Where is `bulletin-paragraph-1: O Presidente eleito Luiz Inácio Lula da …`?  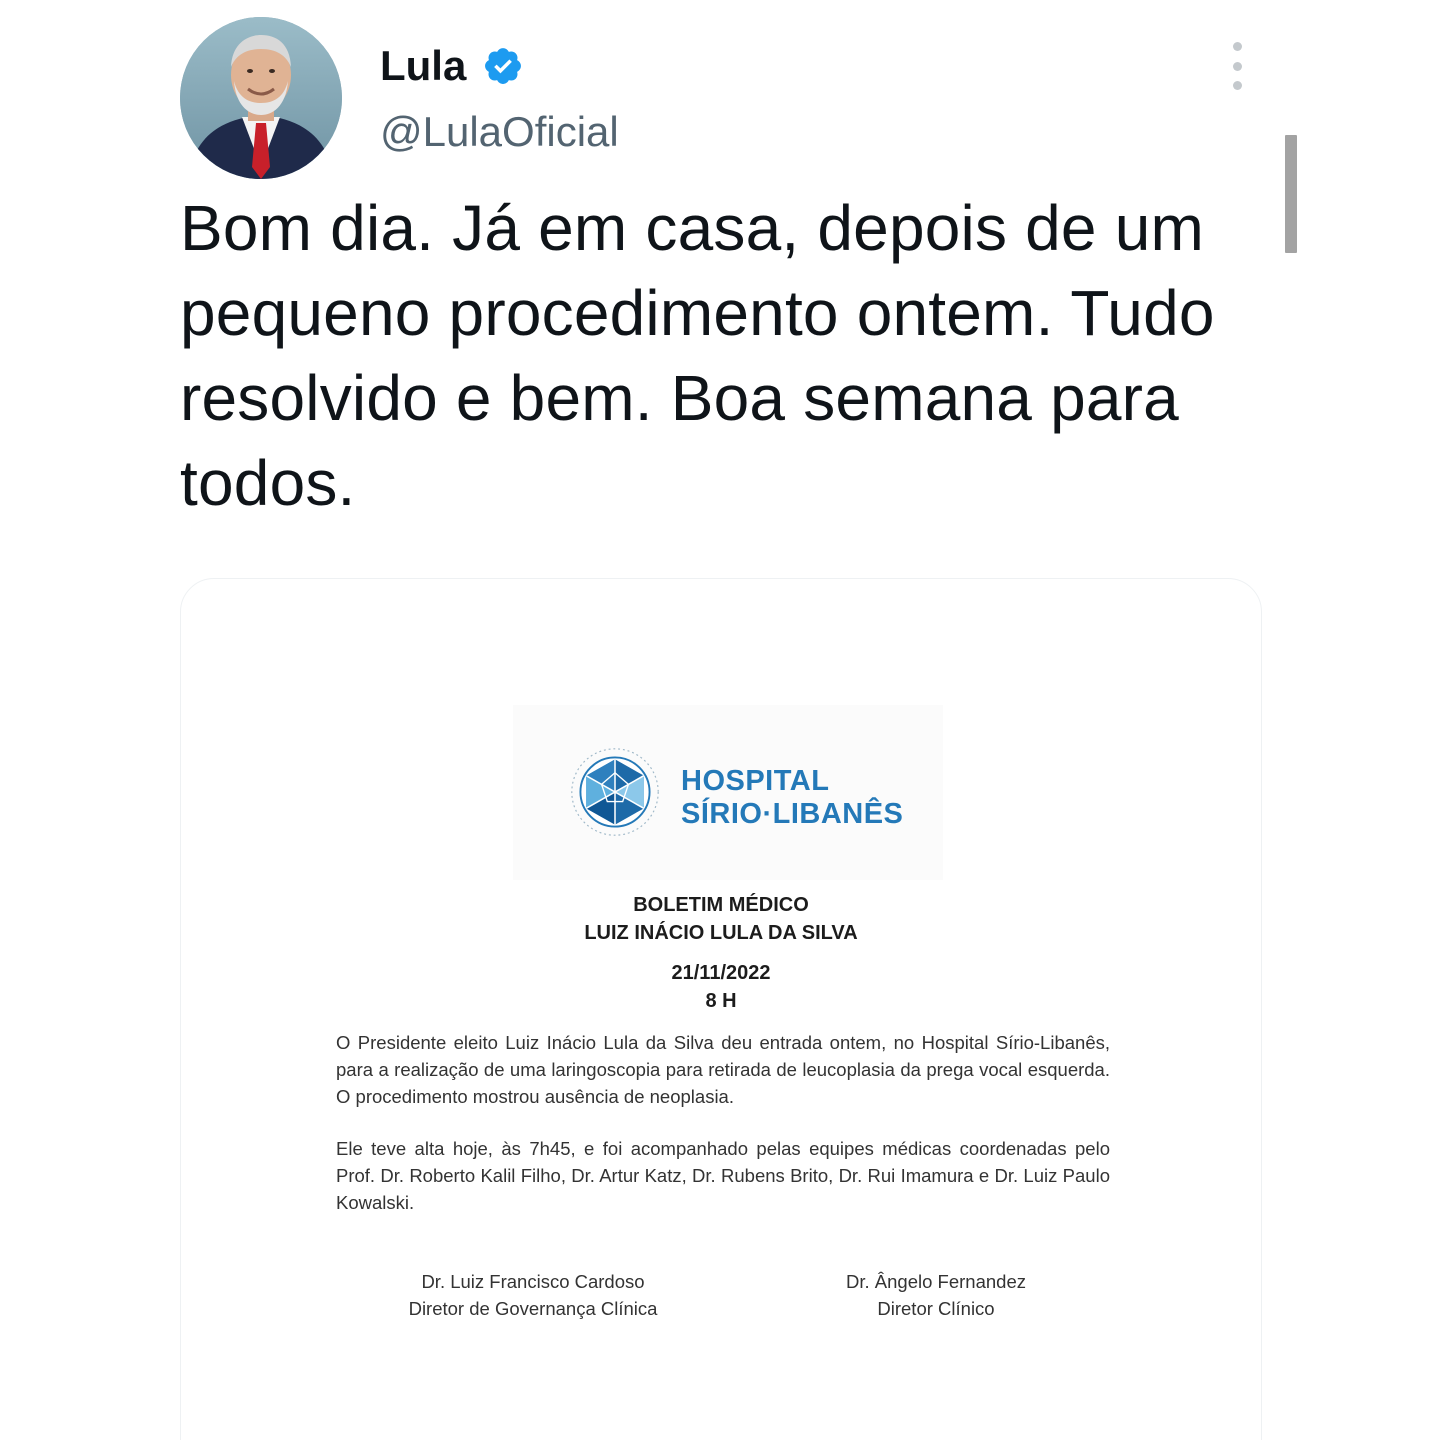
bulletin-paragraph-1: O Presidente eleito Luiz Inácio Lula da … is located at coordinates (723, 1069).